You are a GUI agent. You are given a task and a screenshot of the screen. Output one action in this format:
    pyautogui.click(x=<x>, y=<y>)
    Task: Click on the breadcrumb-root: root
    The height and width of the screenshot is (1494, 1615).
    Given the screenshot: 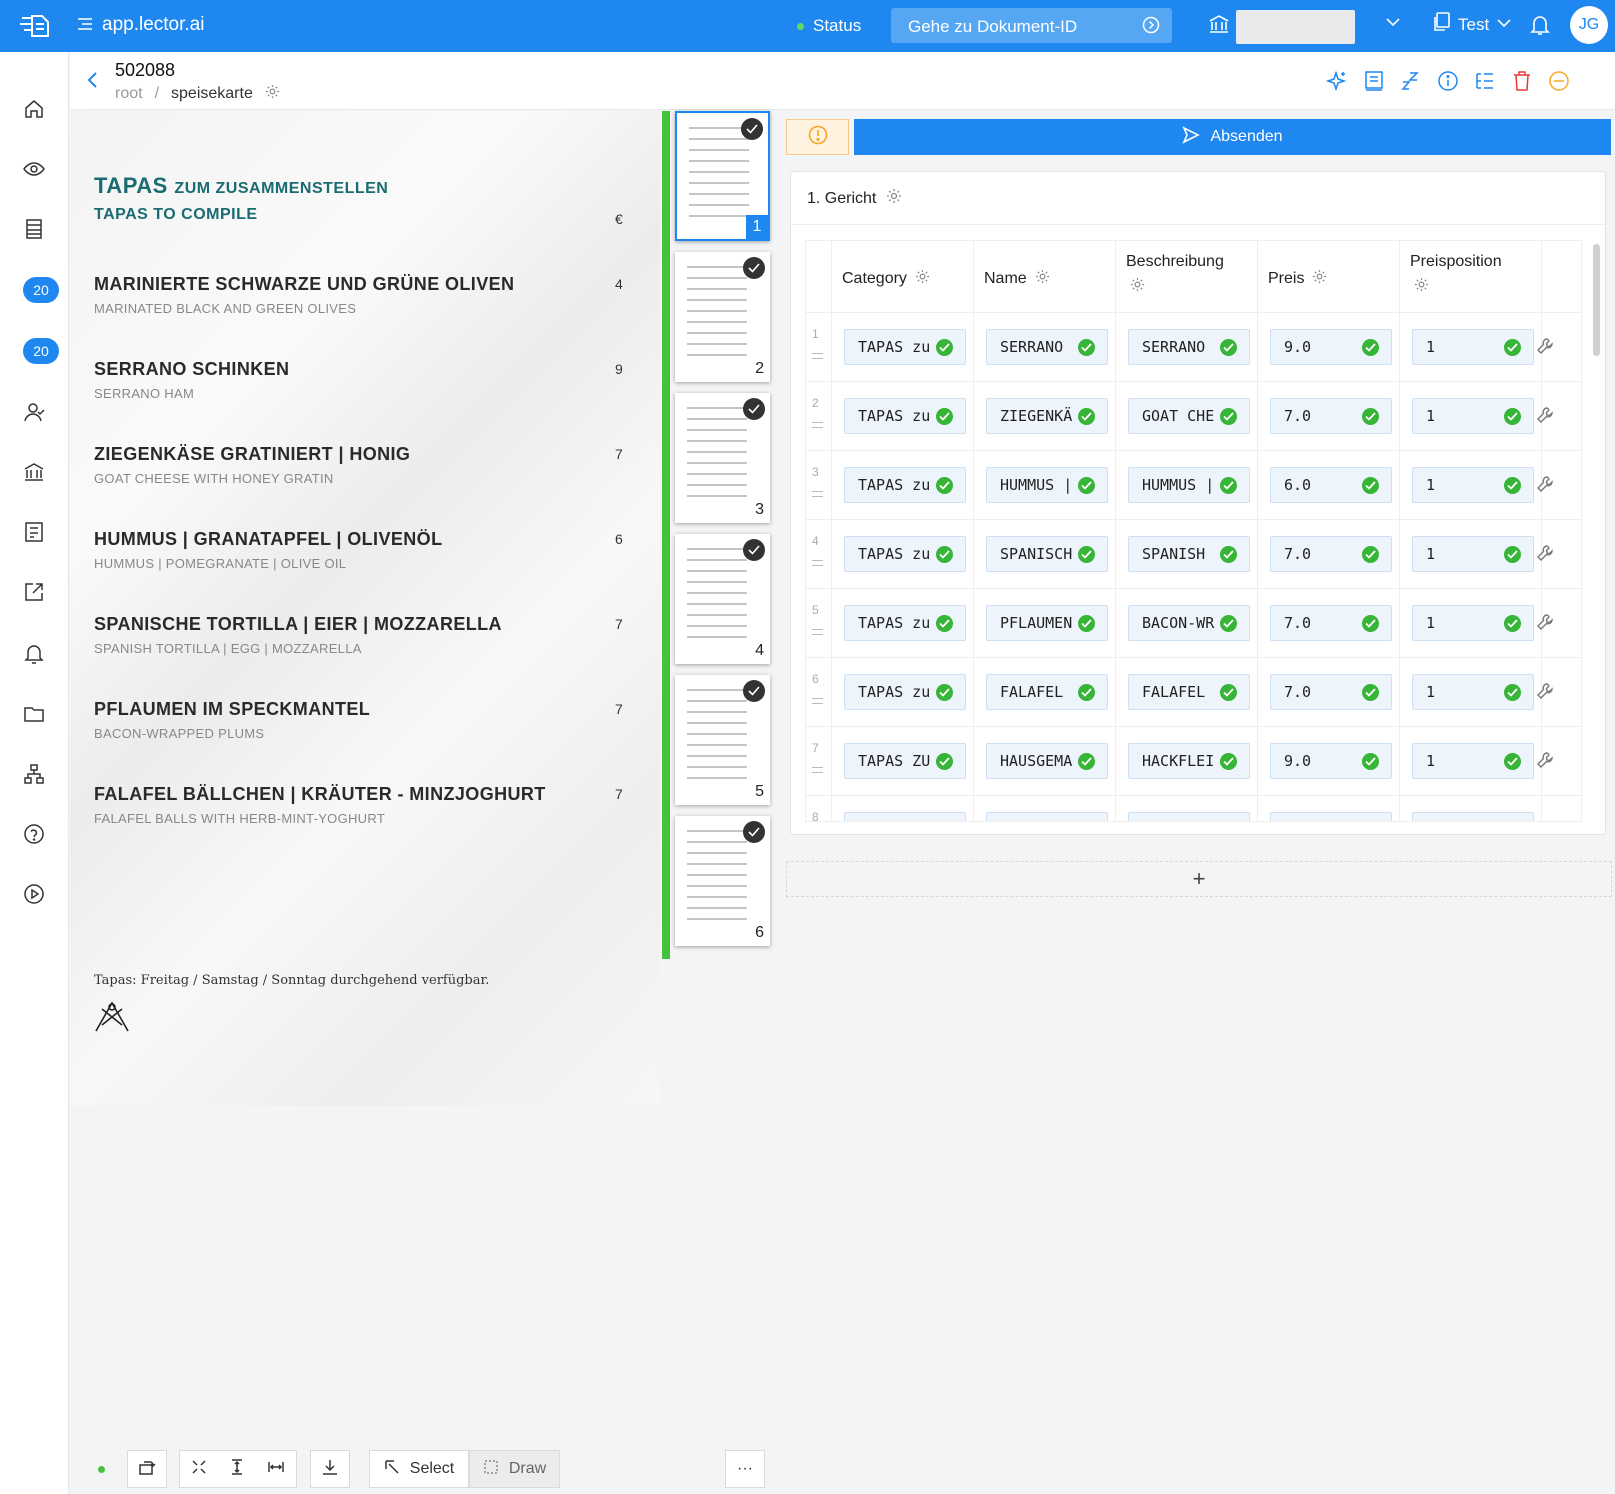 What is the action you would take?
    pyautogui.click(x=129, y=94)
    